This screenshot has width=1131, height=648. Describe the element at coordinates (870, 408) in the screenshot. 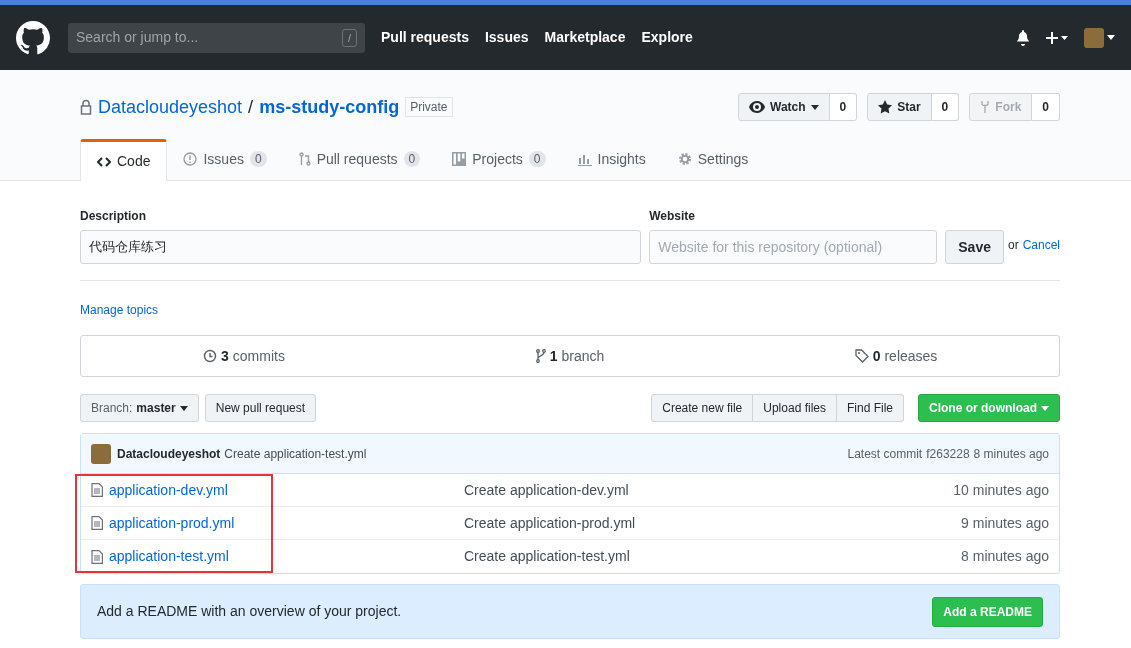

I see `file-action-button: Find File` at that location.